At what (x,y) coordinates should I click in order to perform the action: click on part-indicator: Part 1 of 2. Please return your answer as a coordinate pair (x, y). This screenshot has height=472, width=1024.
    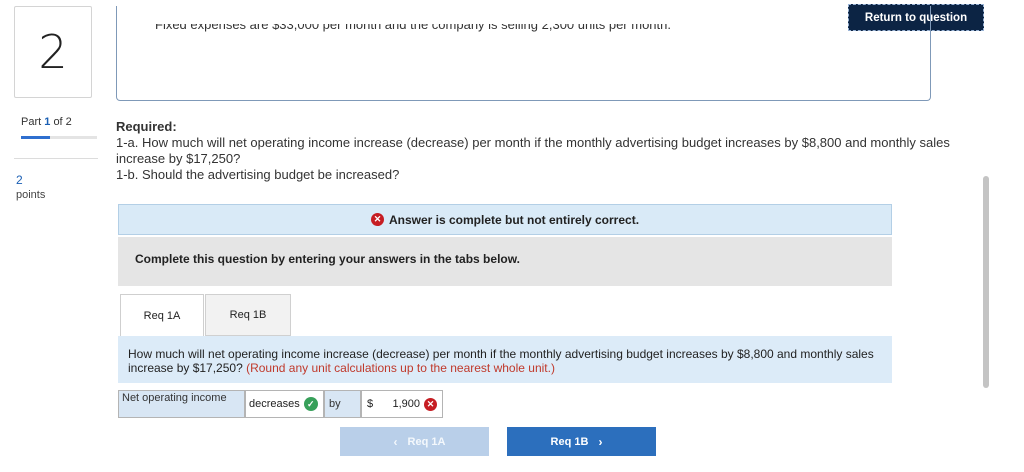
    Looking at the image, I should click on (46, 122).